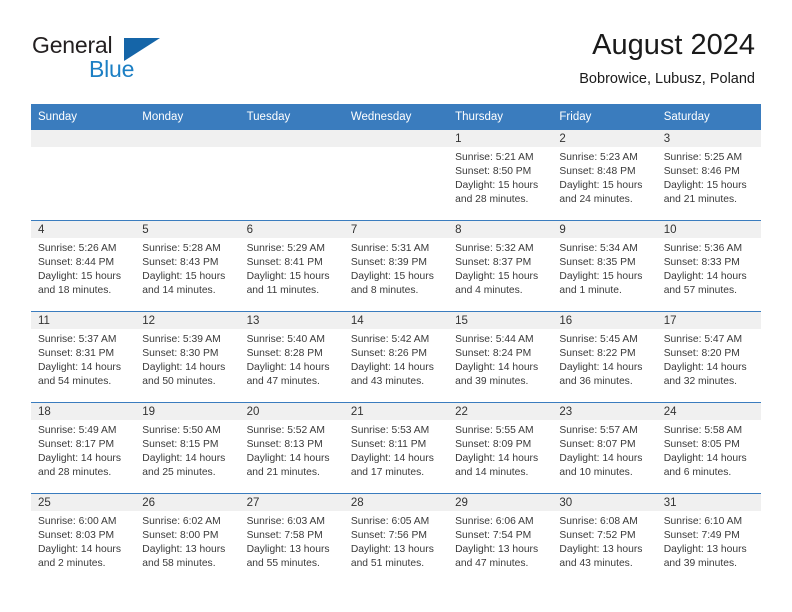  I want to click on day-detail-line: Sunrise: 6:00 AM, so click(77, 521).